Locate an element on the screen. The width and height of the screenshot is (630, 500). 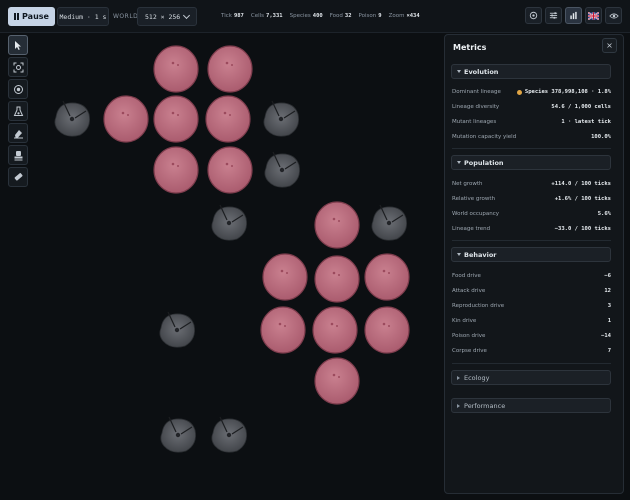
metric-row: Kin drive 1 is located at coordinates (531, 321).